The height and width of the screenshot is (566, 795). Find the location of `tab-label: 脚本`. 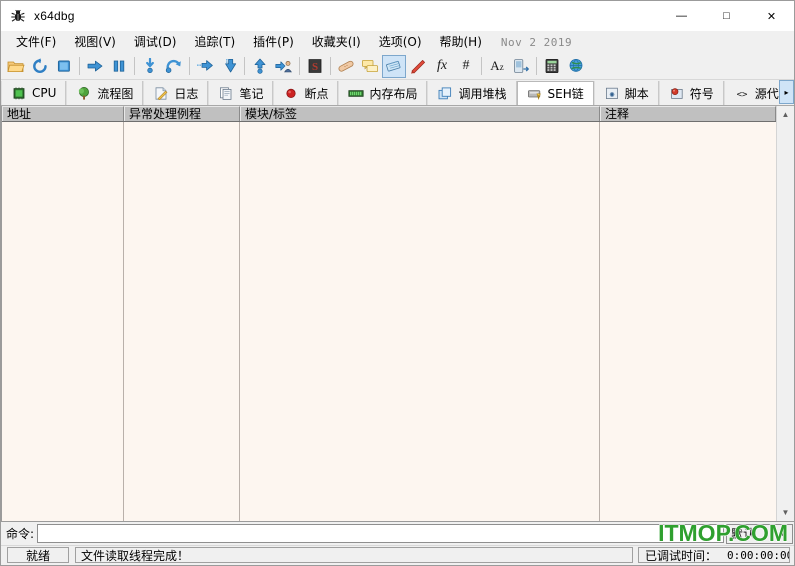

tab-label: 脚本 is located at coordinates (636, 93).